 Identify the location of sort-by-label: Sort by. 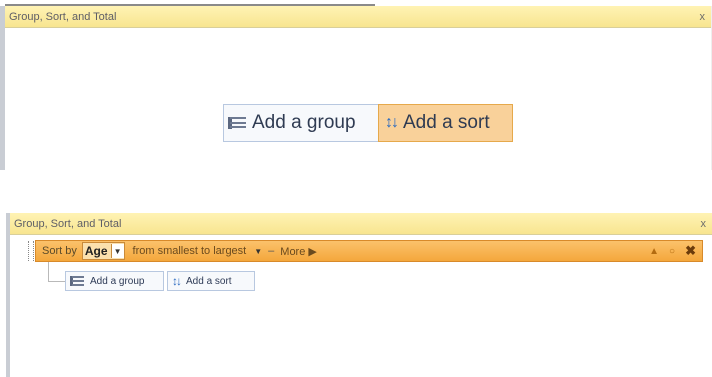
(59, 251).